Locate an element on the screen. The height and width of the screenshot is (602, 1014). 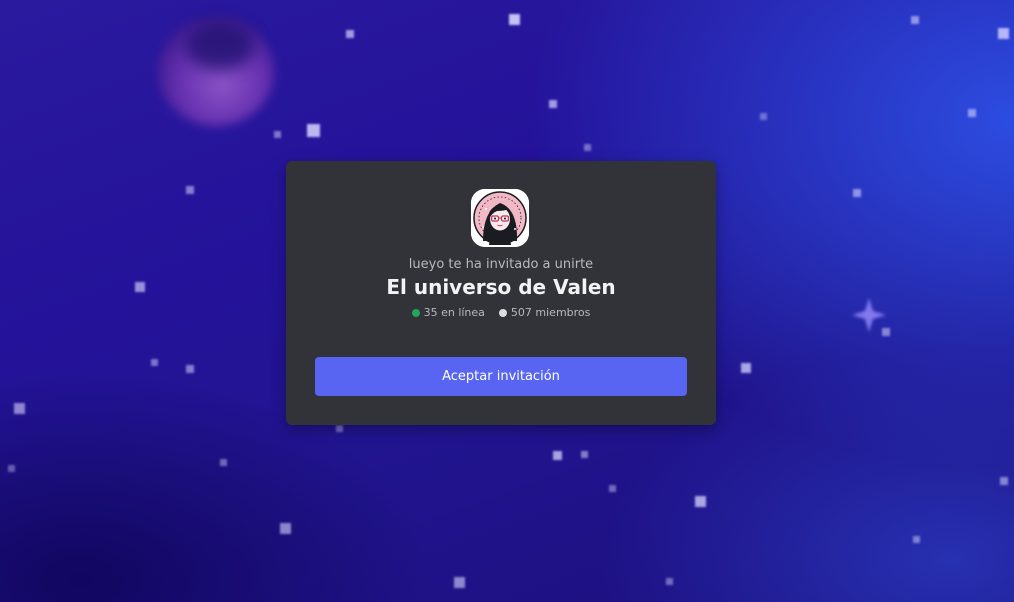
server-avatar-icon is located at coordinates (500, 218).